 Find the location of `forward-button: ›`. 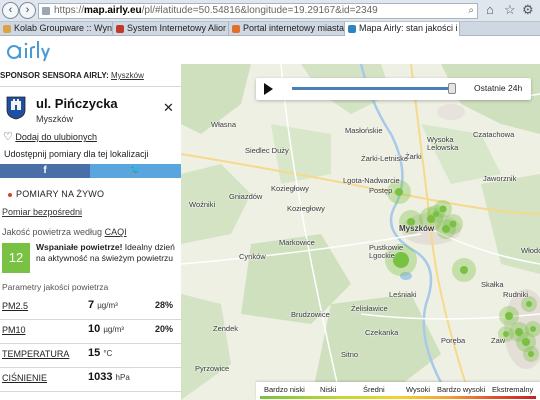

forward-button: › is located at coordinates (27, 10).